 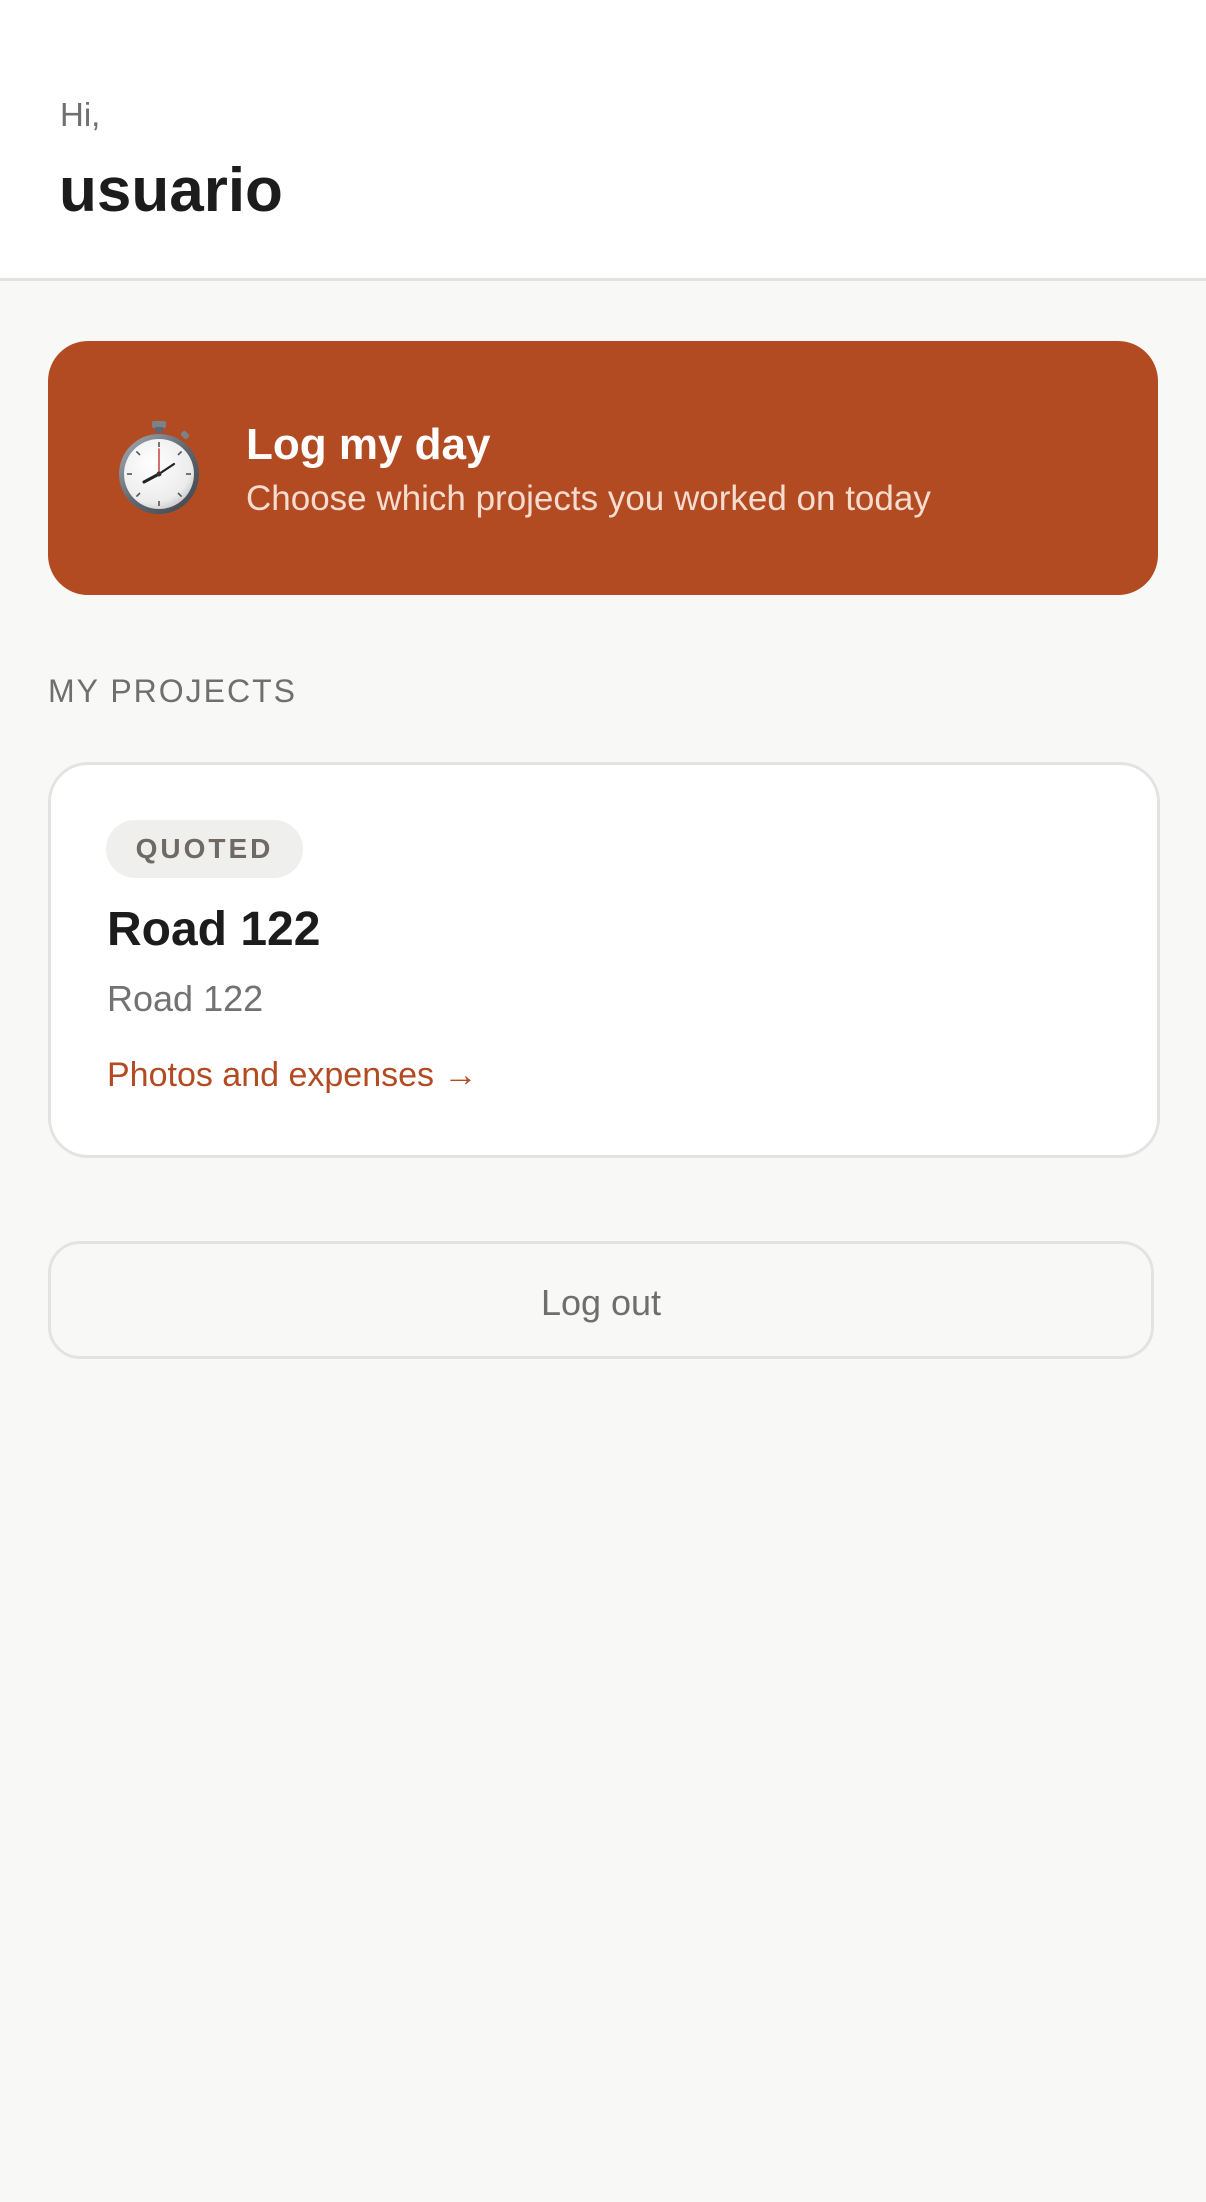 I want to click on status-badge: QUOTED, so click(x=204, y=849).